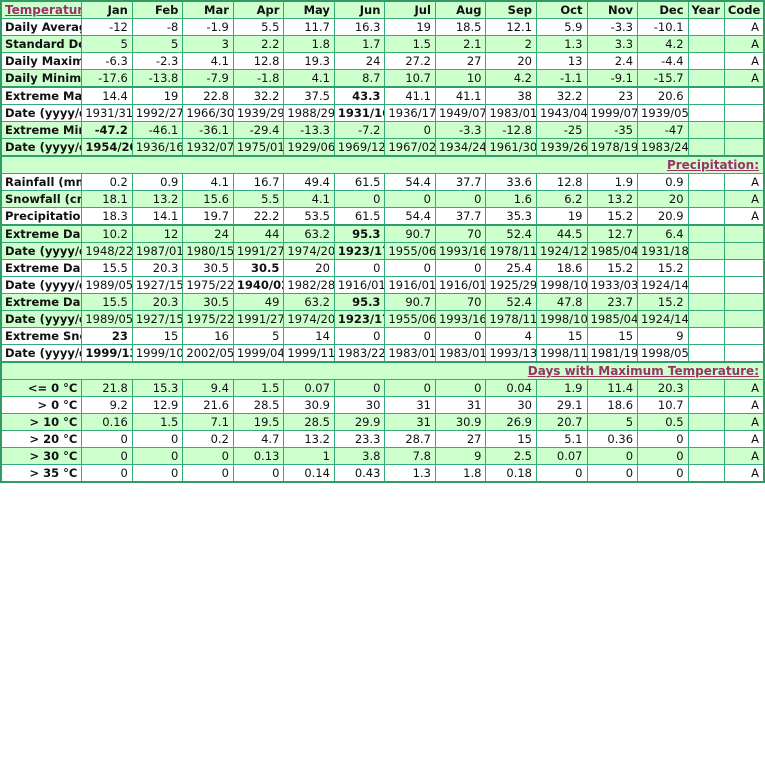  What do you see at coordinates (157, 44) in the screenshot?
I see `cell-feb: 5` at bounding box center [157, 44].